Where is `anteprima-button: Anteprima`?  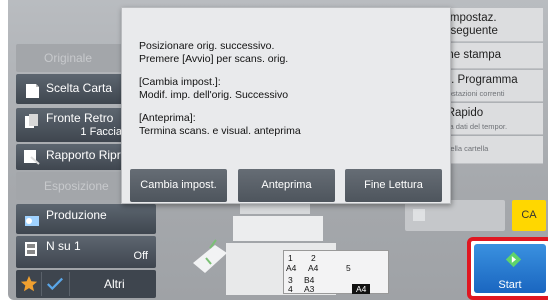 anteprima-button: Anteprima is located at coordinates (286, 185).